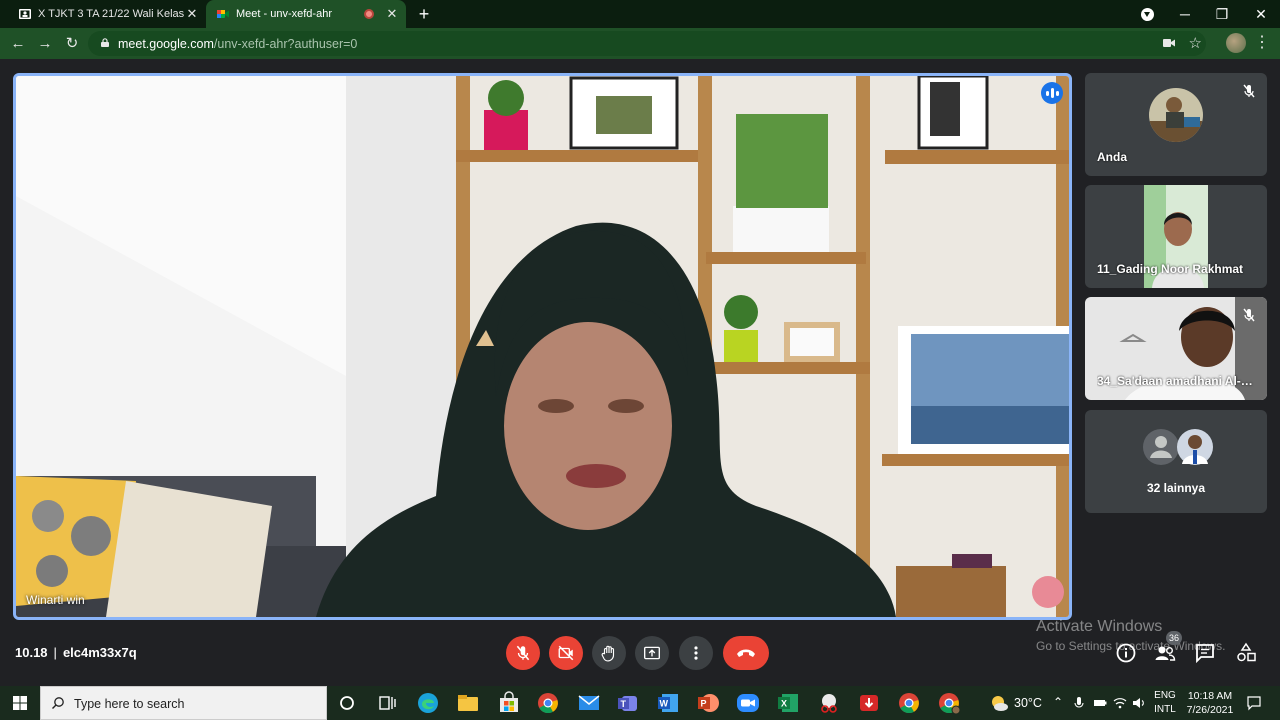 The height and width of the screenshot is (720, 1280). What do you see at coordinates (20, 703) in the screenshot?
I see `windows-start-icon` at bounding box center [20, 703].